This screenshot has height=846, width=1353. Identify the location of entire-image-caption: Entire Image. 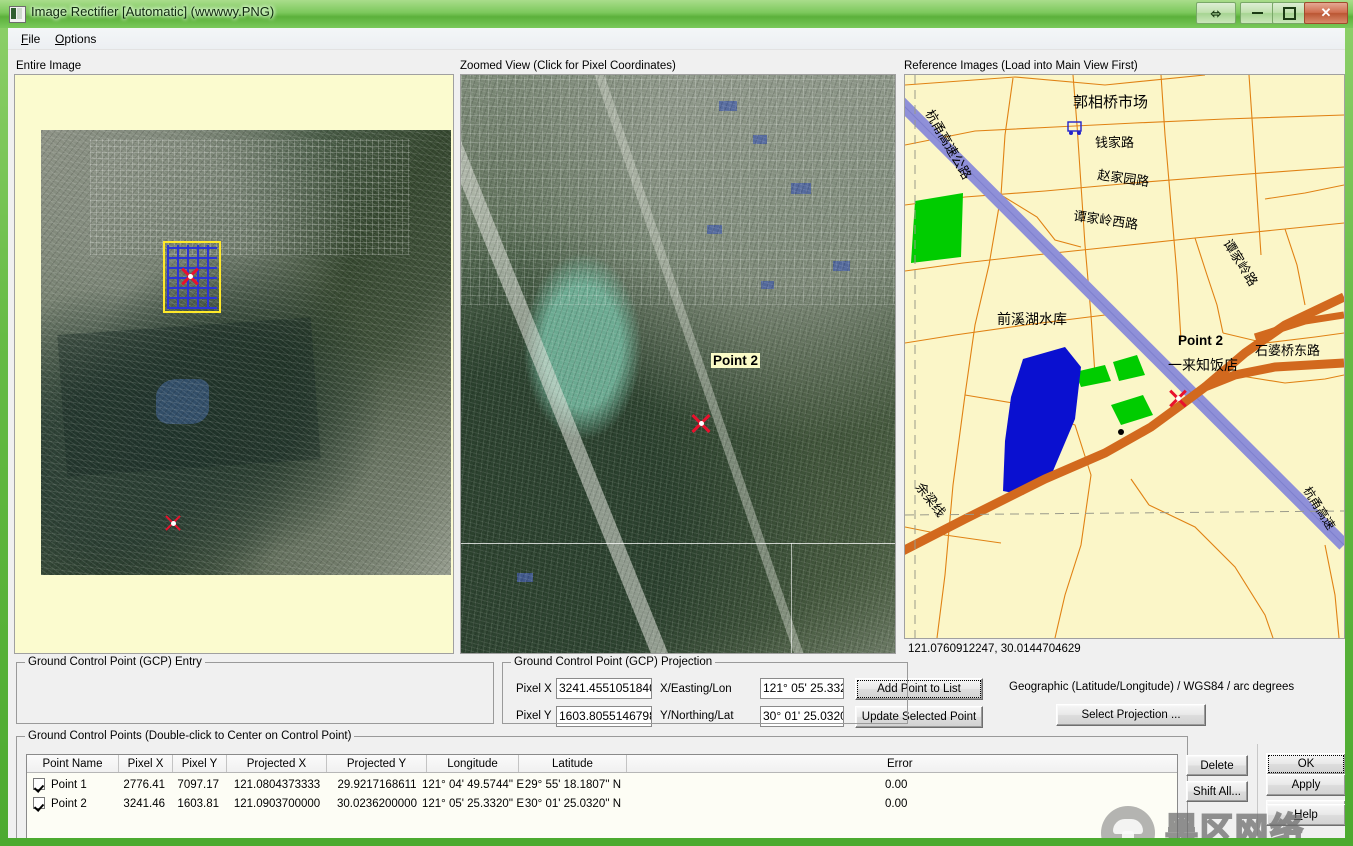
(49, 66).